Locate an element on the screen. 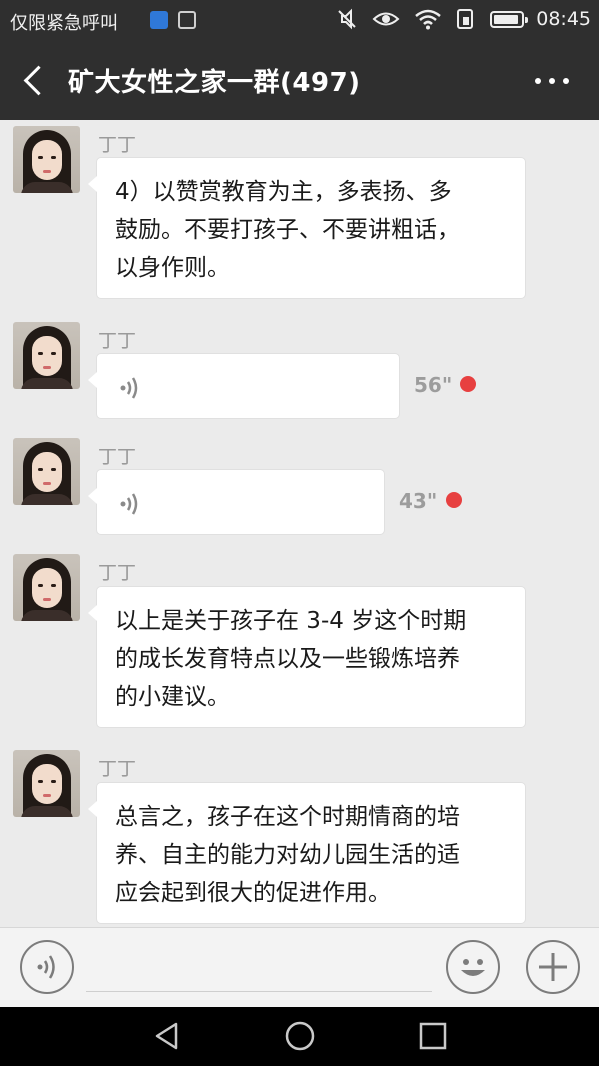 This screenshot has height=1066, width=599. chat-title: 矿大女性之家一群(497) is located at coordinates (214, 83).